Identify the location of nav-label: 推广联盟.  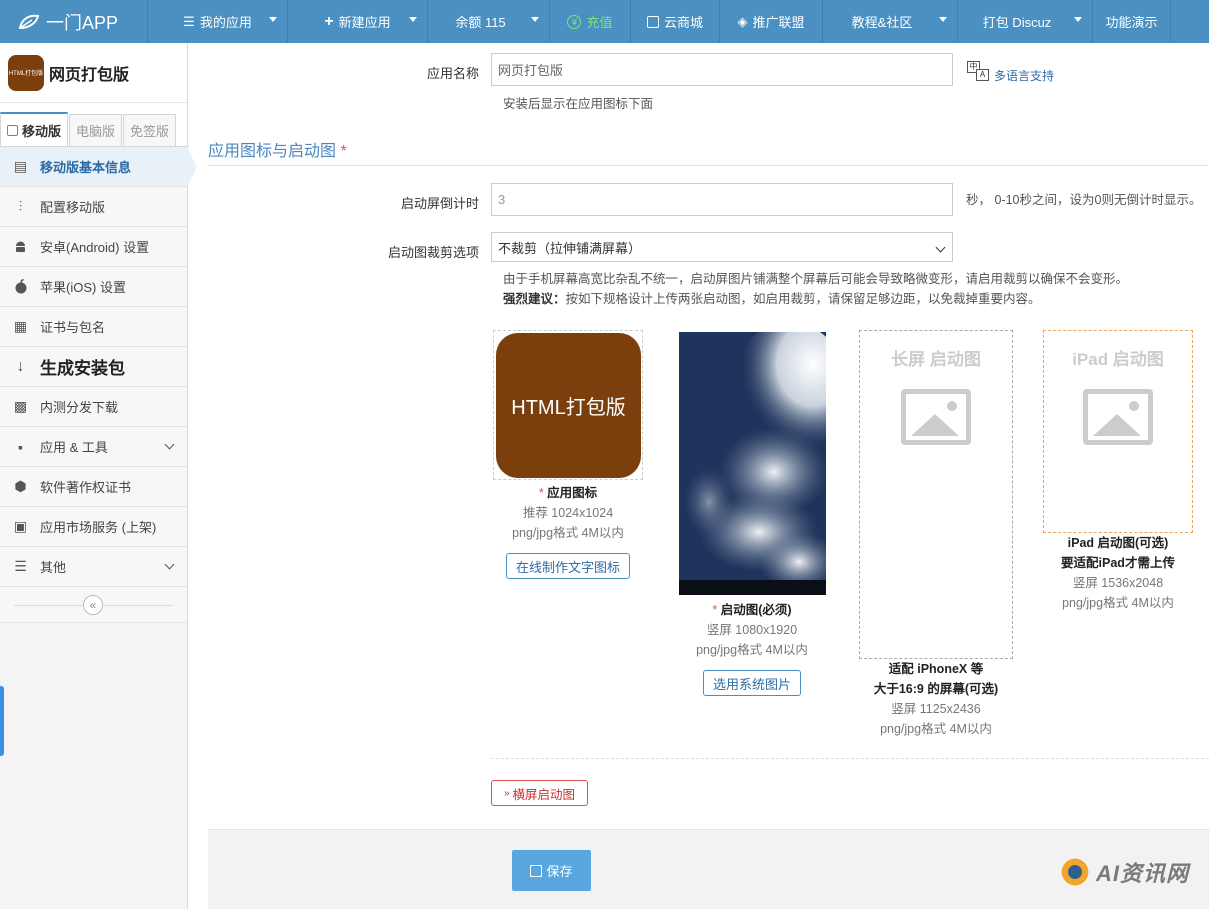
(778, 22).